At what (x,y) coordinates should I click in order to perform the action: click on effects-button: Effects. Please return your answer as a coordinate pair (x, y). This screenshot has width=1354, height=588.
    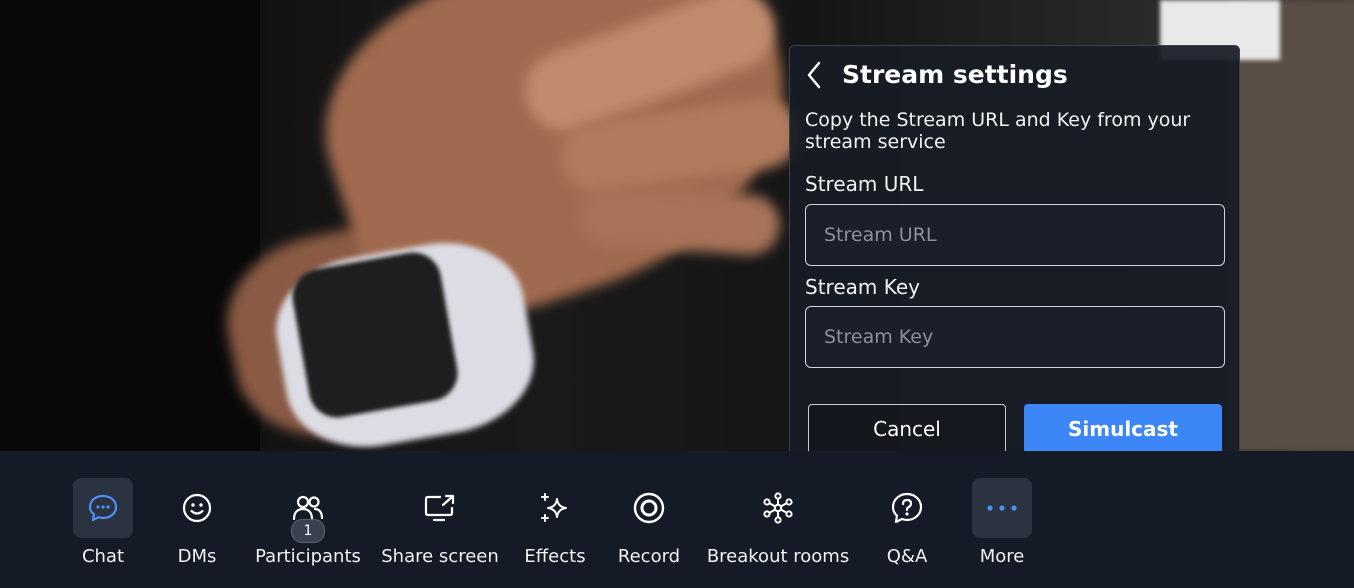
    Looking at the image, I should click on (555, 528).